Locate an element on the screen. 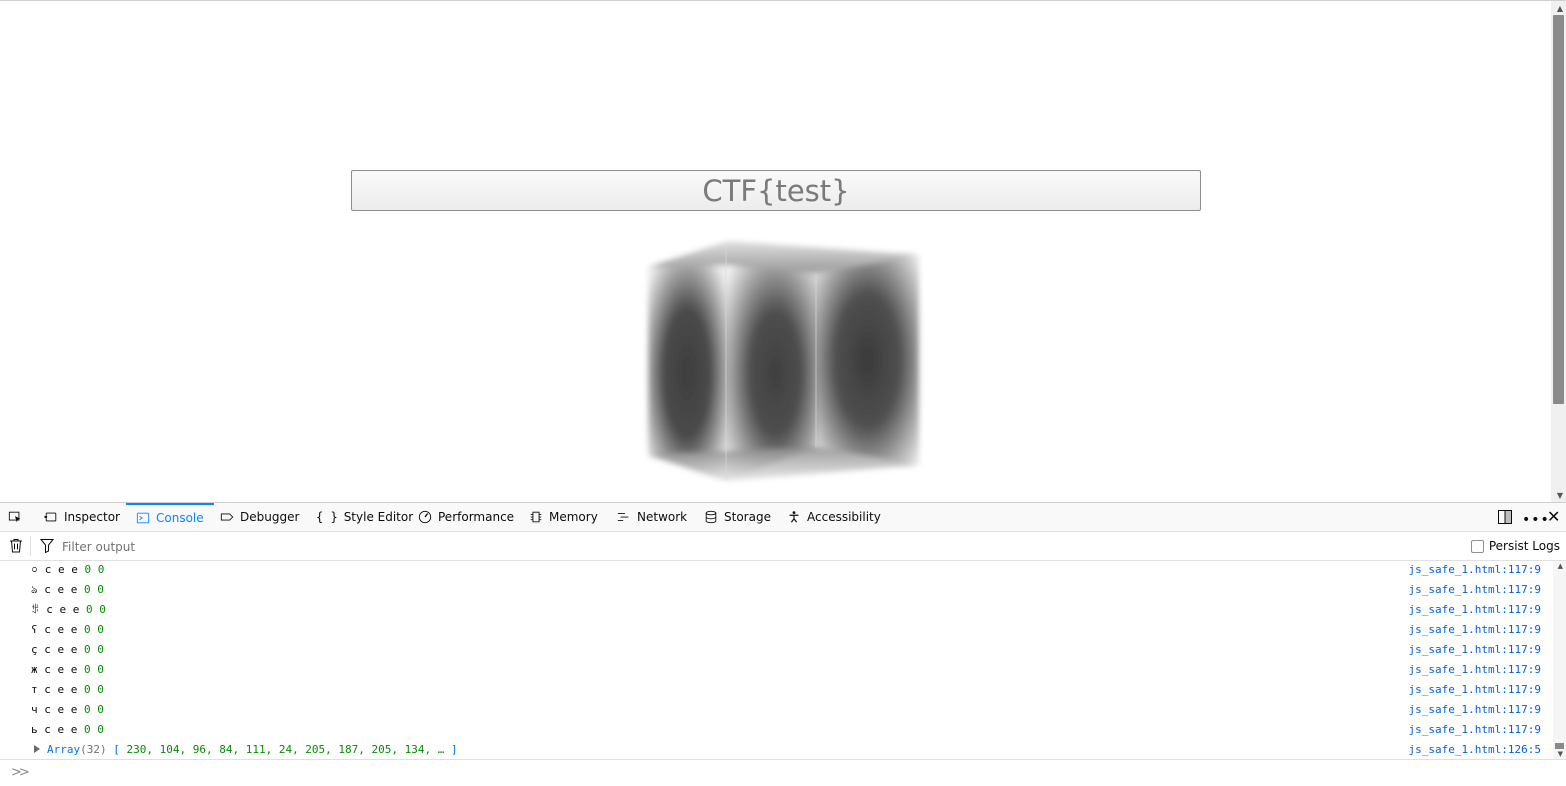  log-message: ঌ c e e 0 0 is located at coordinates (67, 589).